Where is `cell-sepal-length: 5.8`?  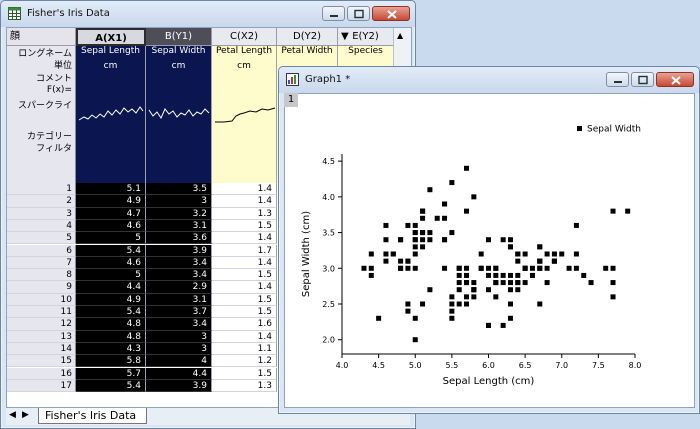 cell-sepal-length: 5.8 is located at coordinates (111, 361).